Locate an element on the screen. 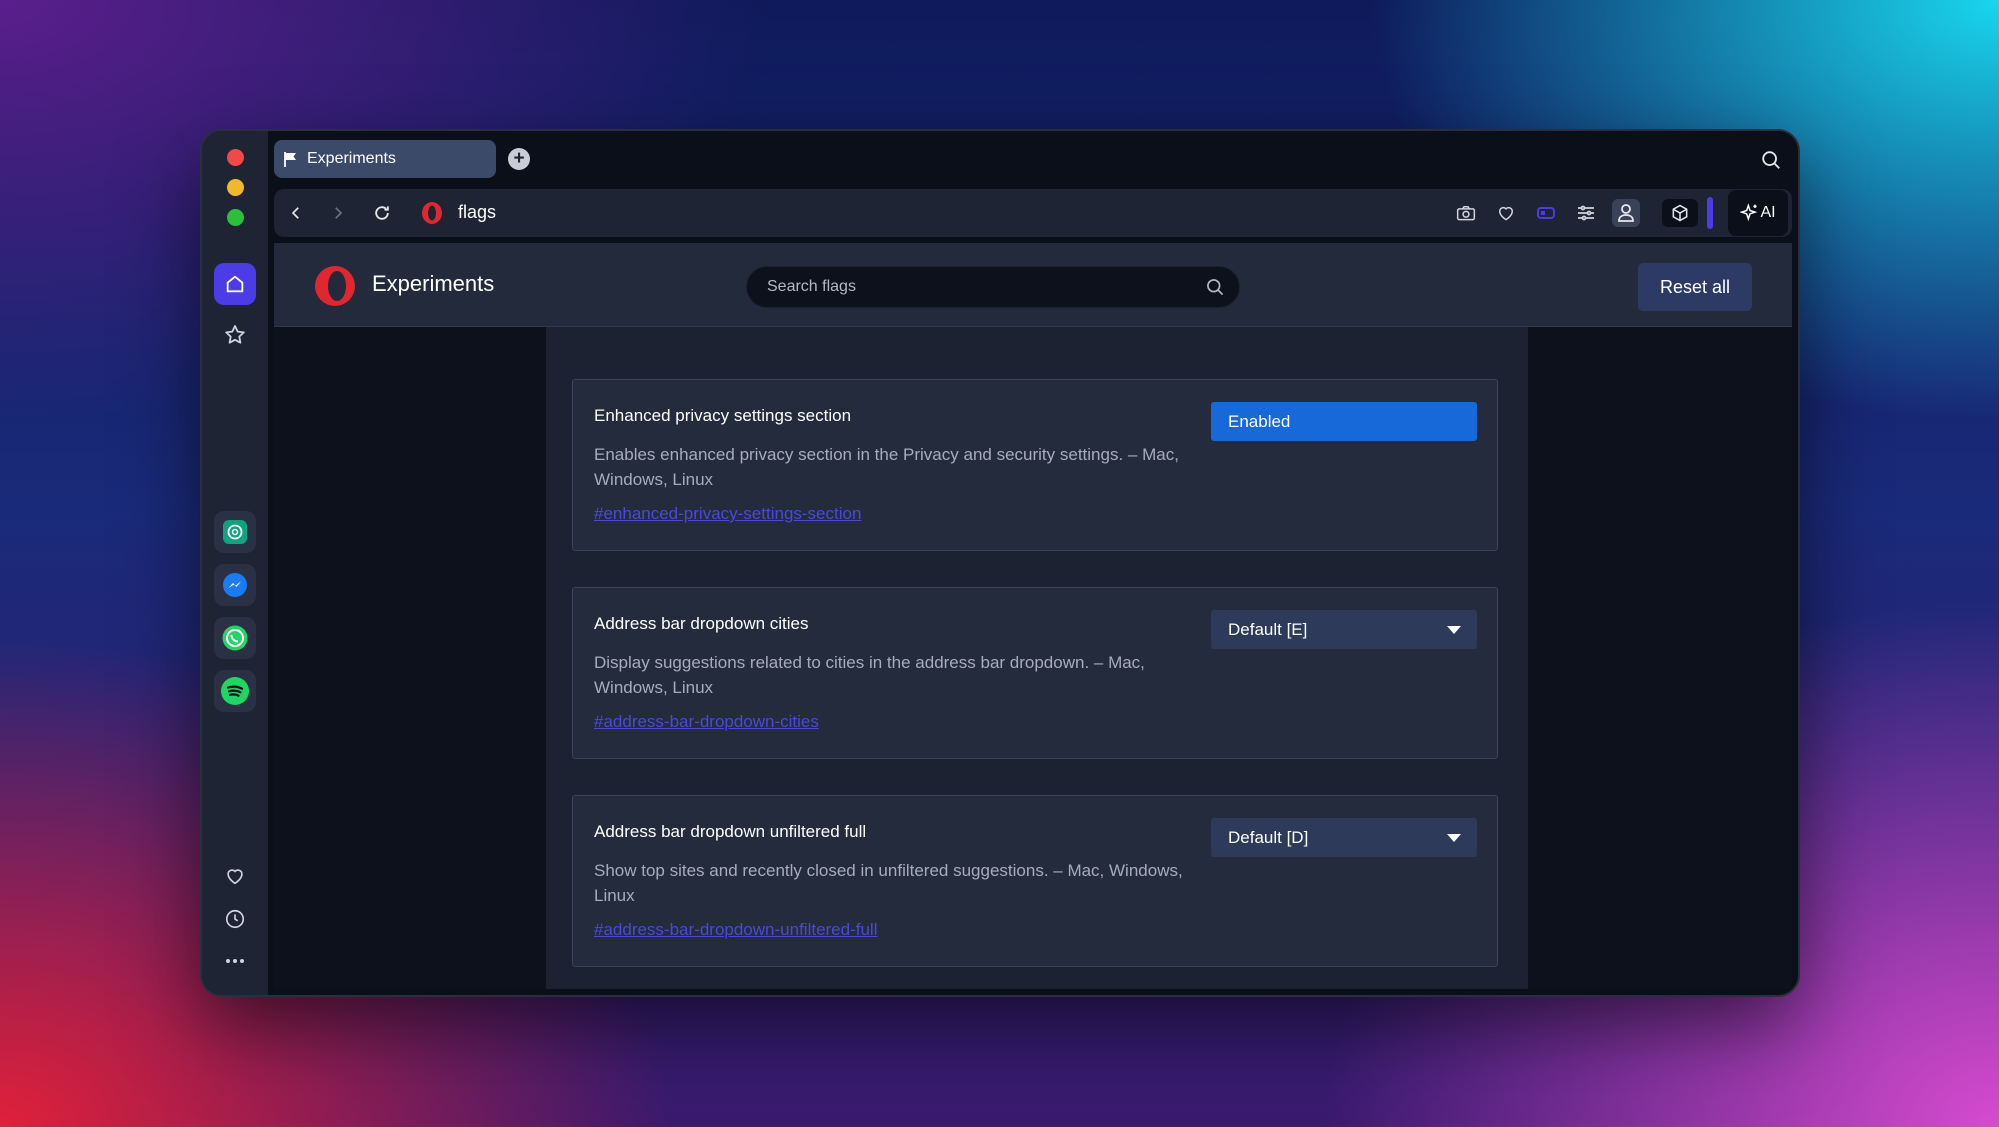  address-bar: flags AI is located at coordinates (1033, 213).